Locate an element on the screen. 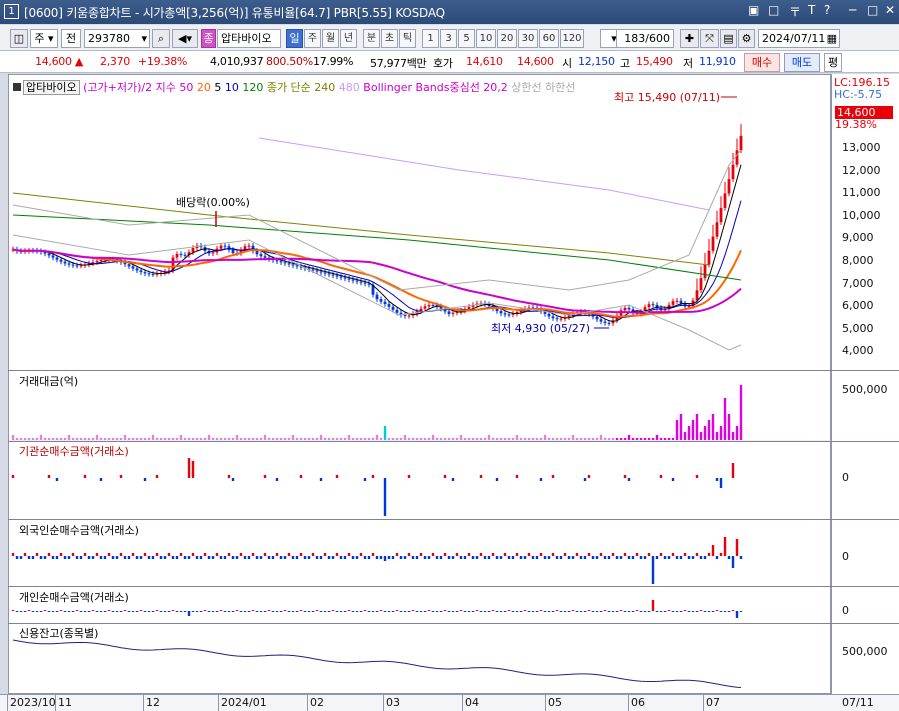 This screenshot has width=899, height=711. legend-item: 하한선 is located at coordinates (558, 87).